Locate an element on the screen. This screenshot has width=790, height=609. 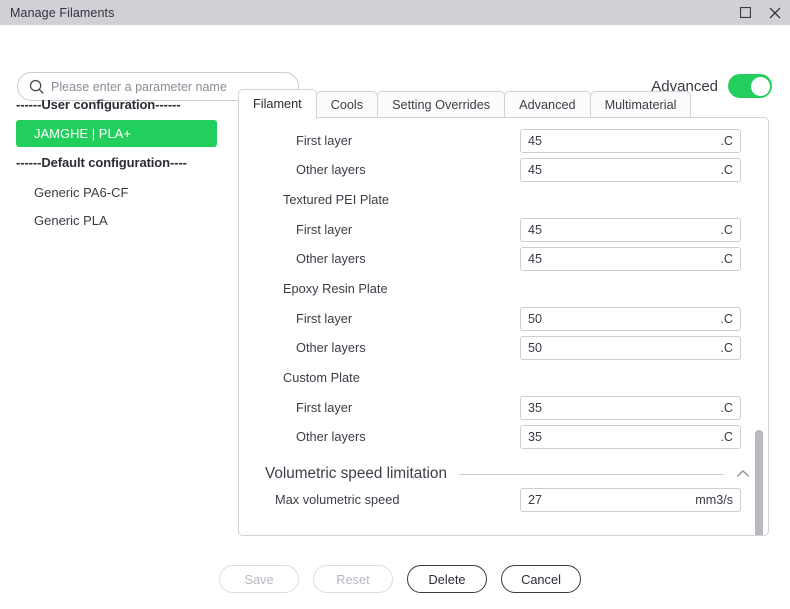
sidebar-item-jamghe-pla-plus: JAMGHE | PLA+ is located at coordinates (116, 133).